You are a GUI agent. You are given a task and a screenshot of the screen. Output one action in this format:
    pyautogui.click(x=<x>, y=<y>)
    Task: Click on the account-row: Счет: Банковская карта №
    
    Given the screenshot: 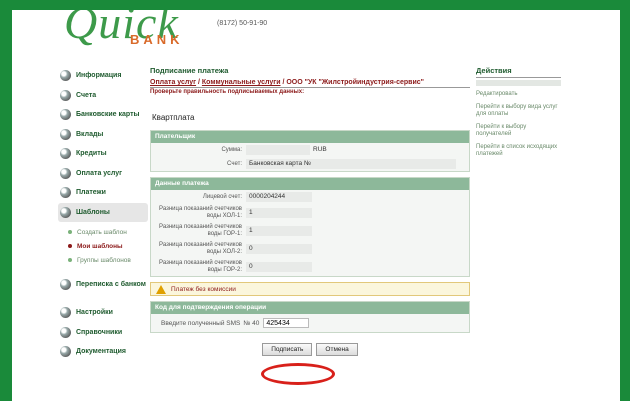 What is the action you would take?
    pyautogui.click(x=310, y=164)
    